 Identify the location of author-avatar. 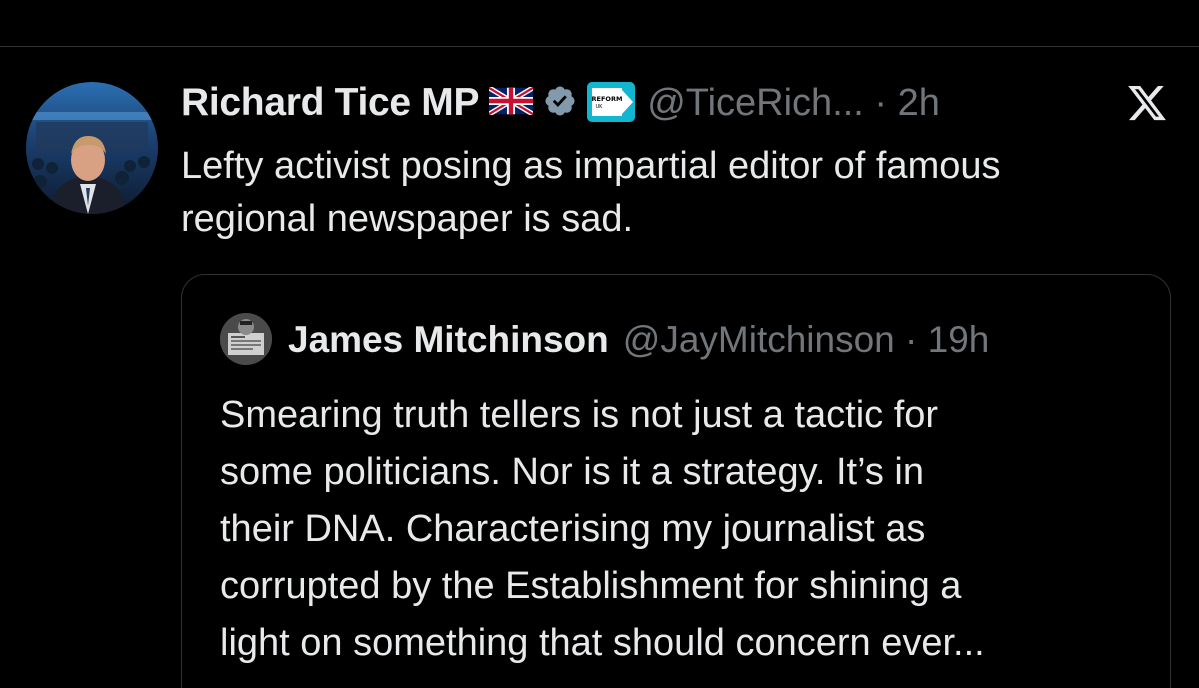
(92, 148).